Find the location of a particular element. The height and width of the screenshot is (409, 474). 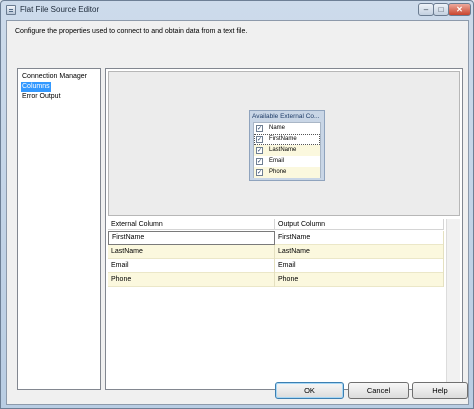

maximize-button: □ is located at coordinates (441, 9).